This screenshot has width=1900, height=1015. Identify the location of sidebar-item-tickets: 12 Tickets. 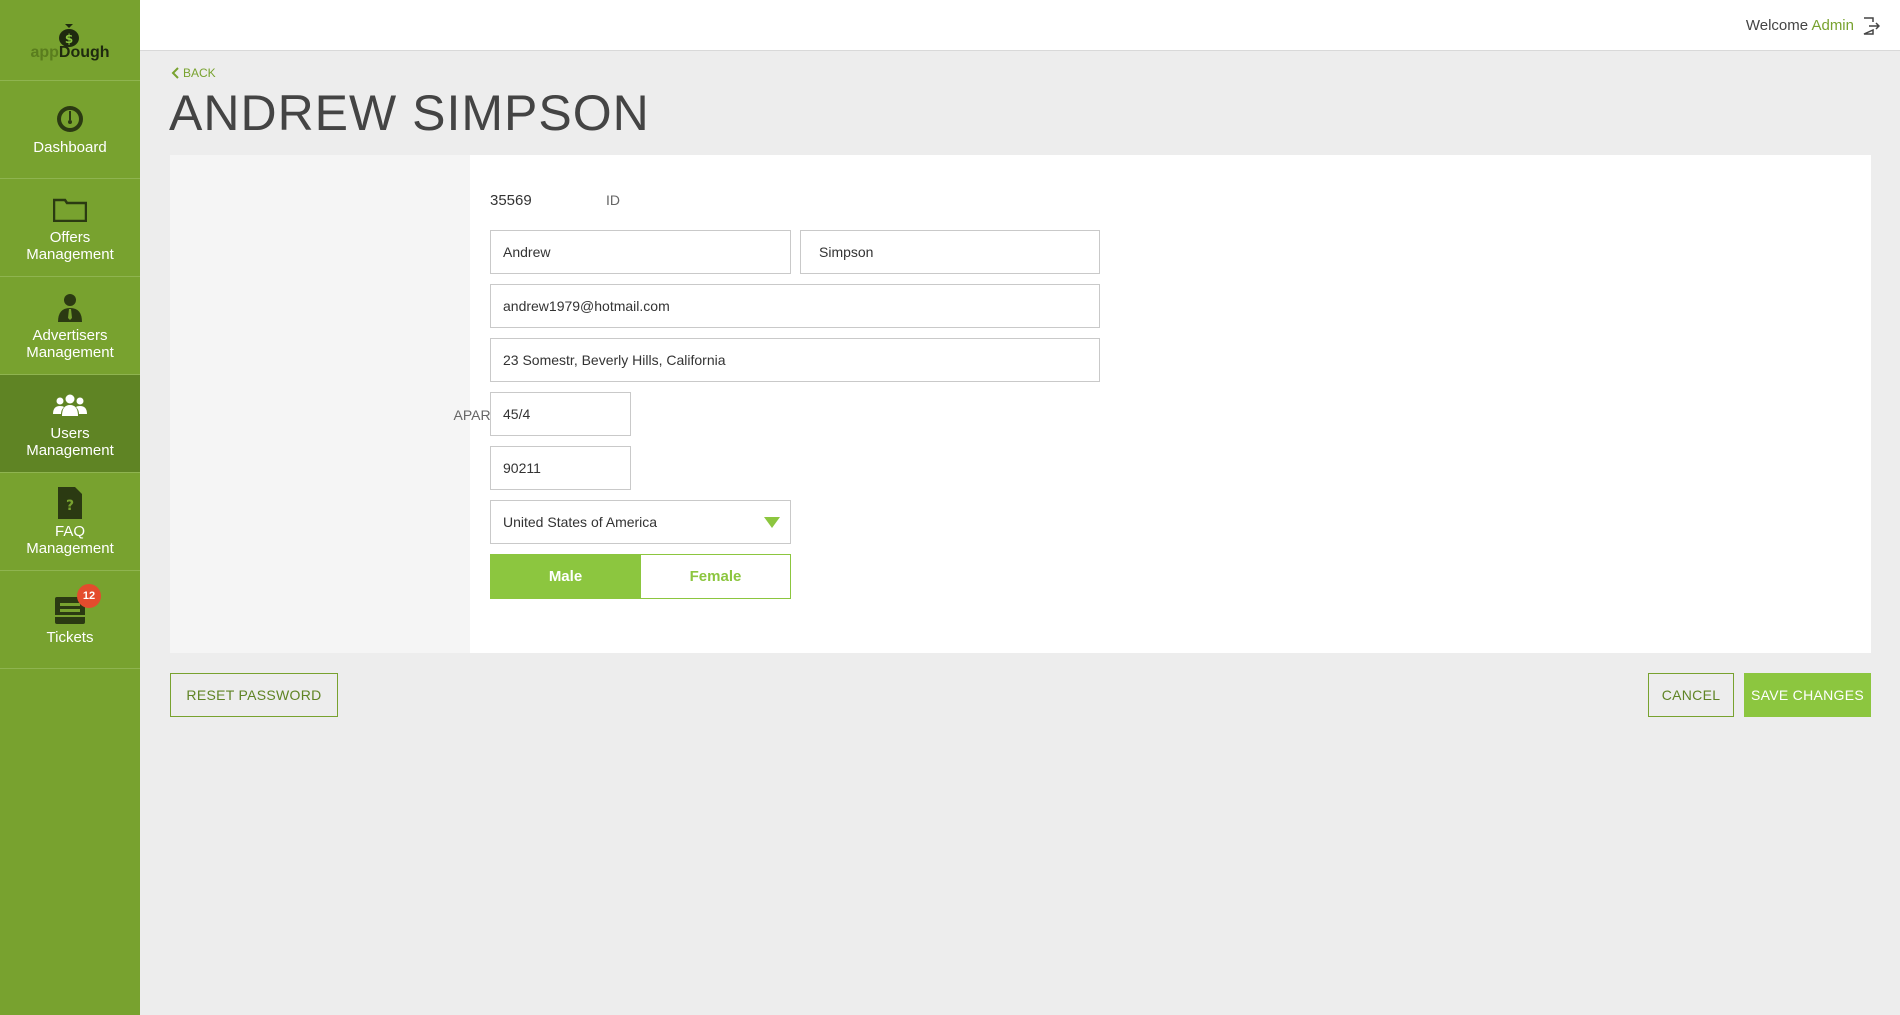
(70, 620).